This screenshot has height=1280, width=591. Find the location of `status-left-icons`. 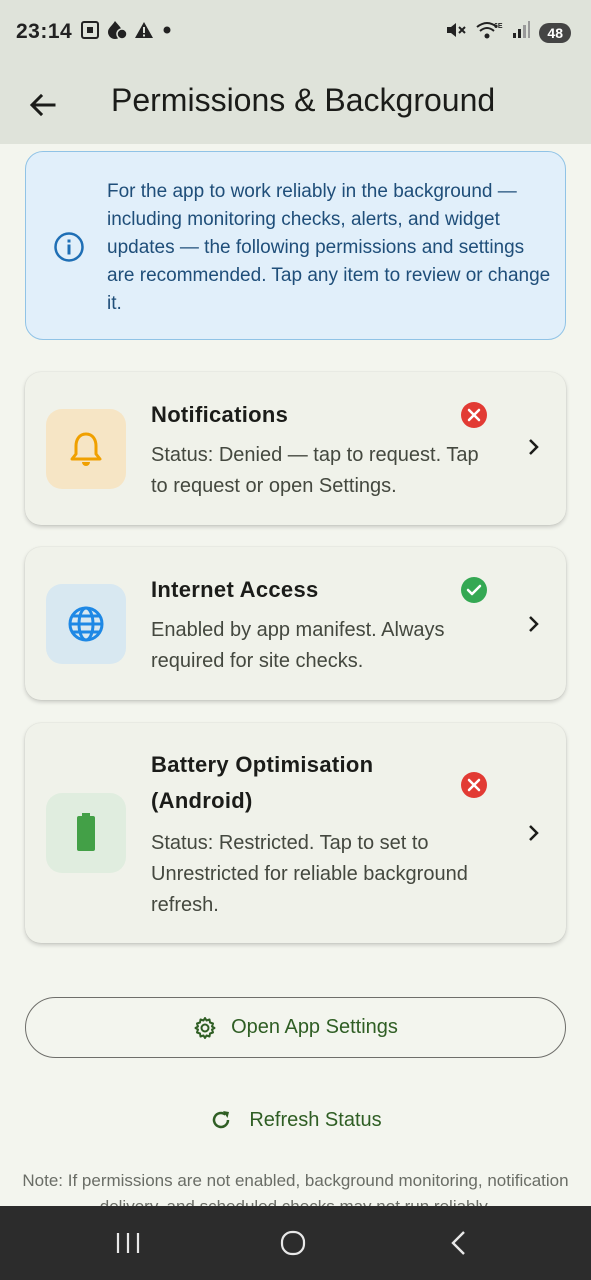

status-left-icons is located at coordinates (127, 32).